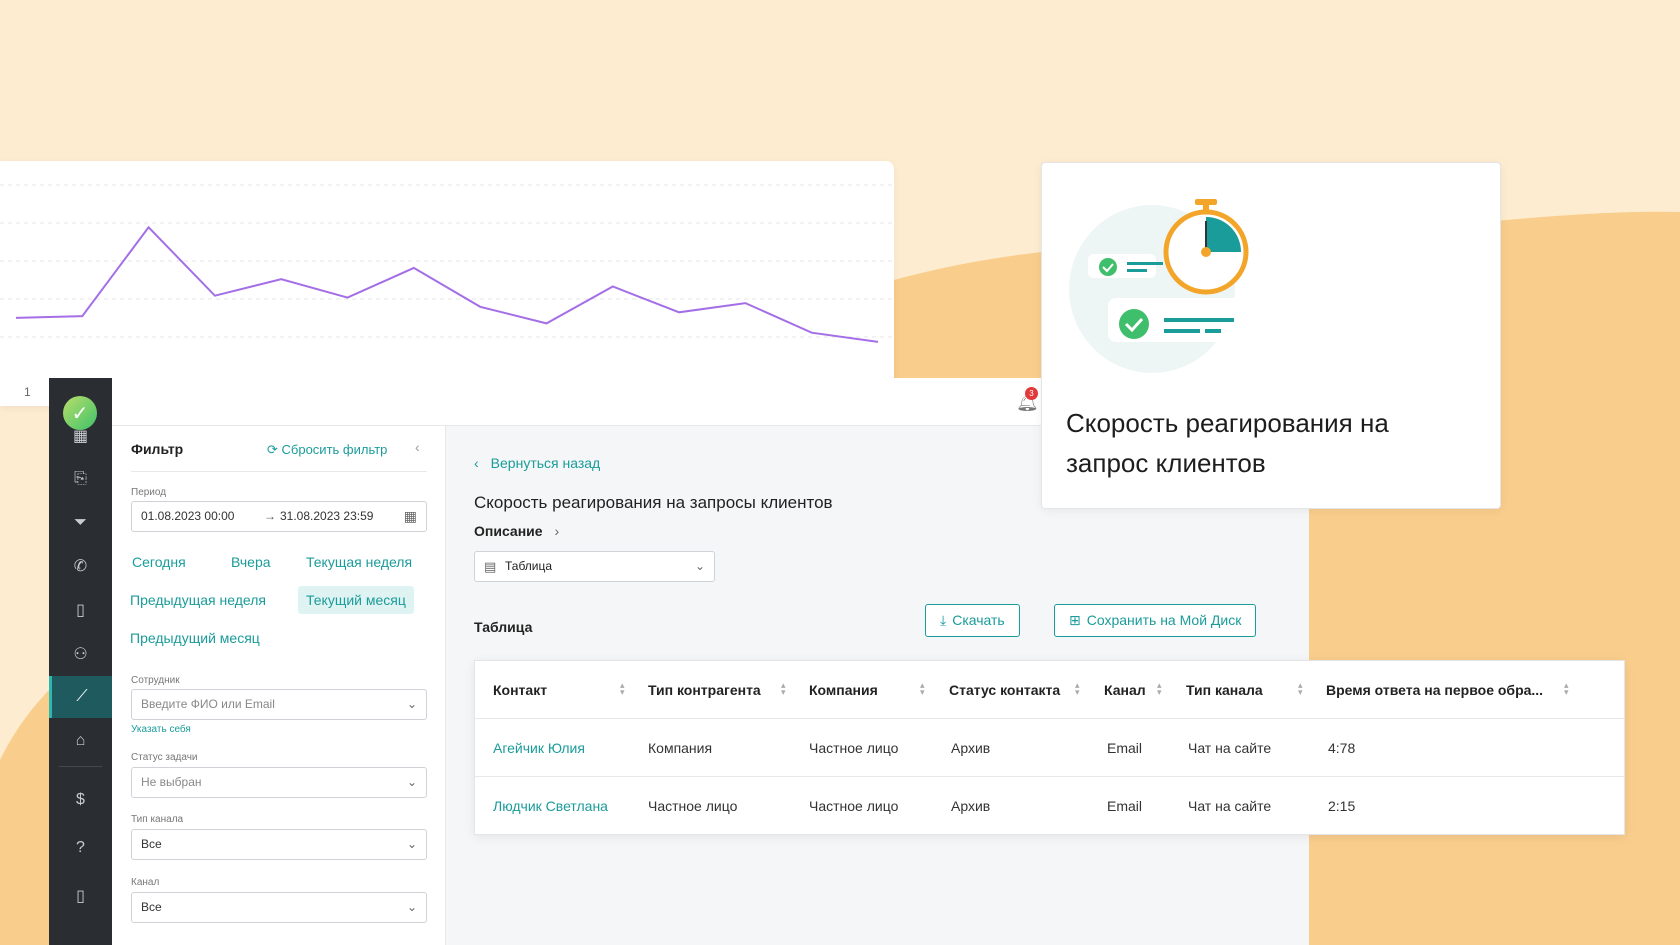 The height and width of the screenshot is (945, 1680). I want to click on date-from: 01.08.2023 00:00, so click(188, 516).